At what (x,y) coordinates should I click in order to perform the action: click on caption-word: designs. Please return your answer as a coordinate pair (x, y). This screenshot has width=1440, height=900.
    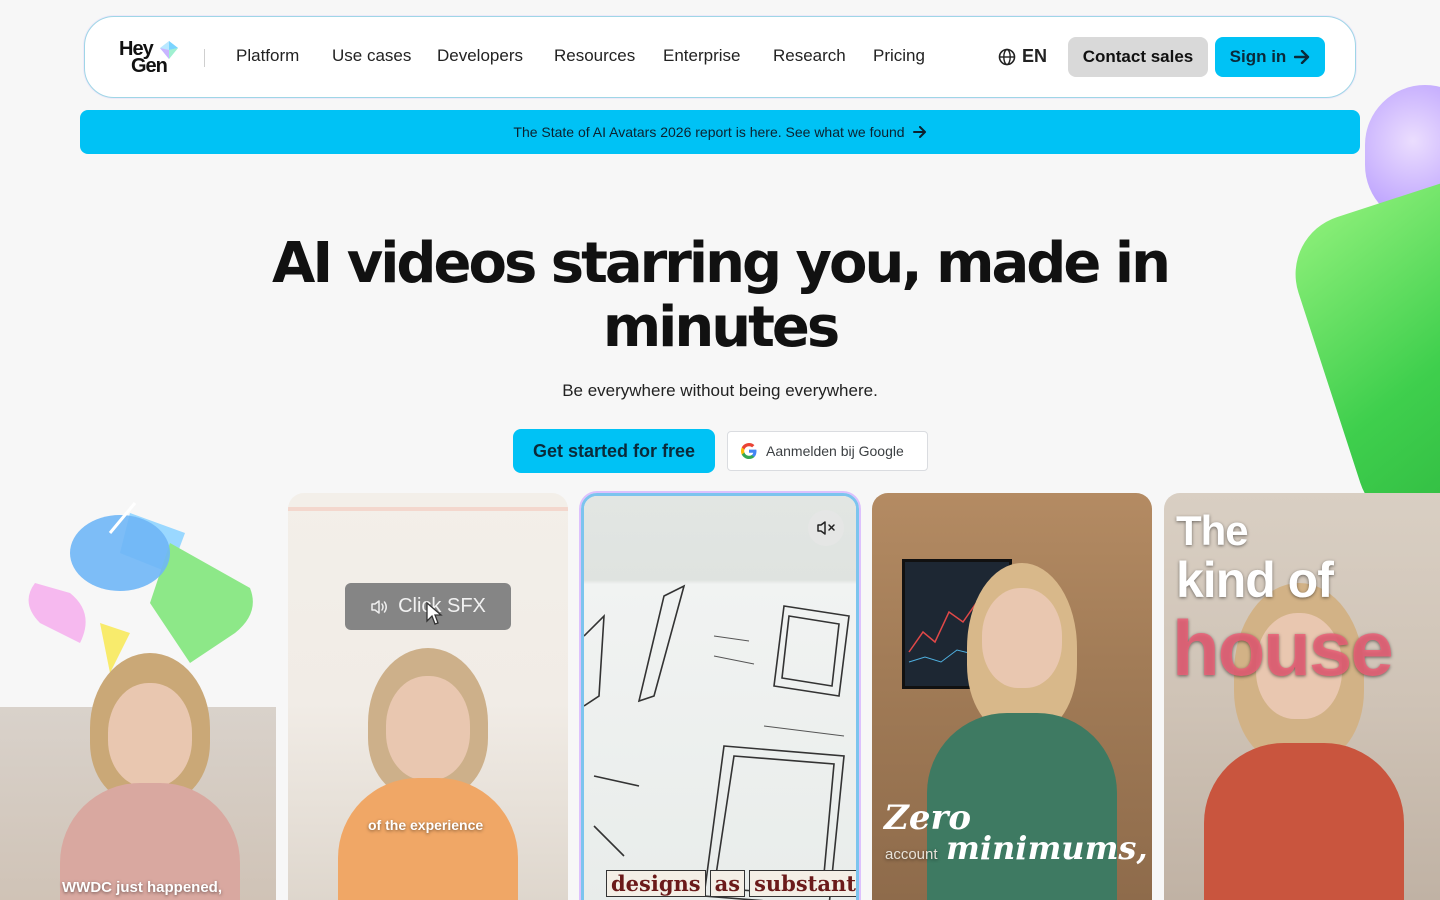
    Looking at the image, I should click on (656, 883).